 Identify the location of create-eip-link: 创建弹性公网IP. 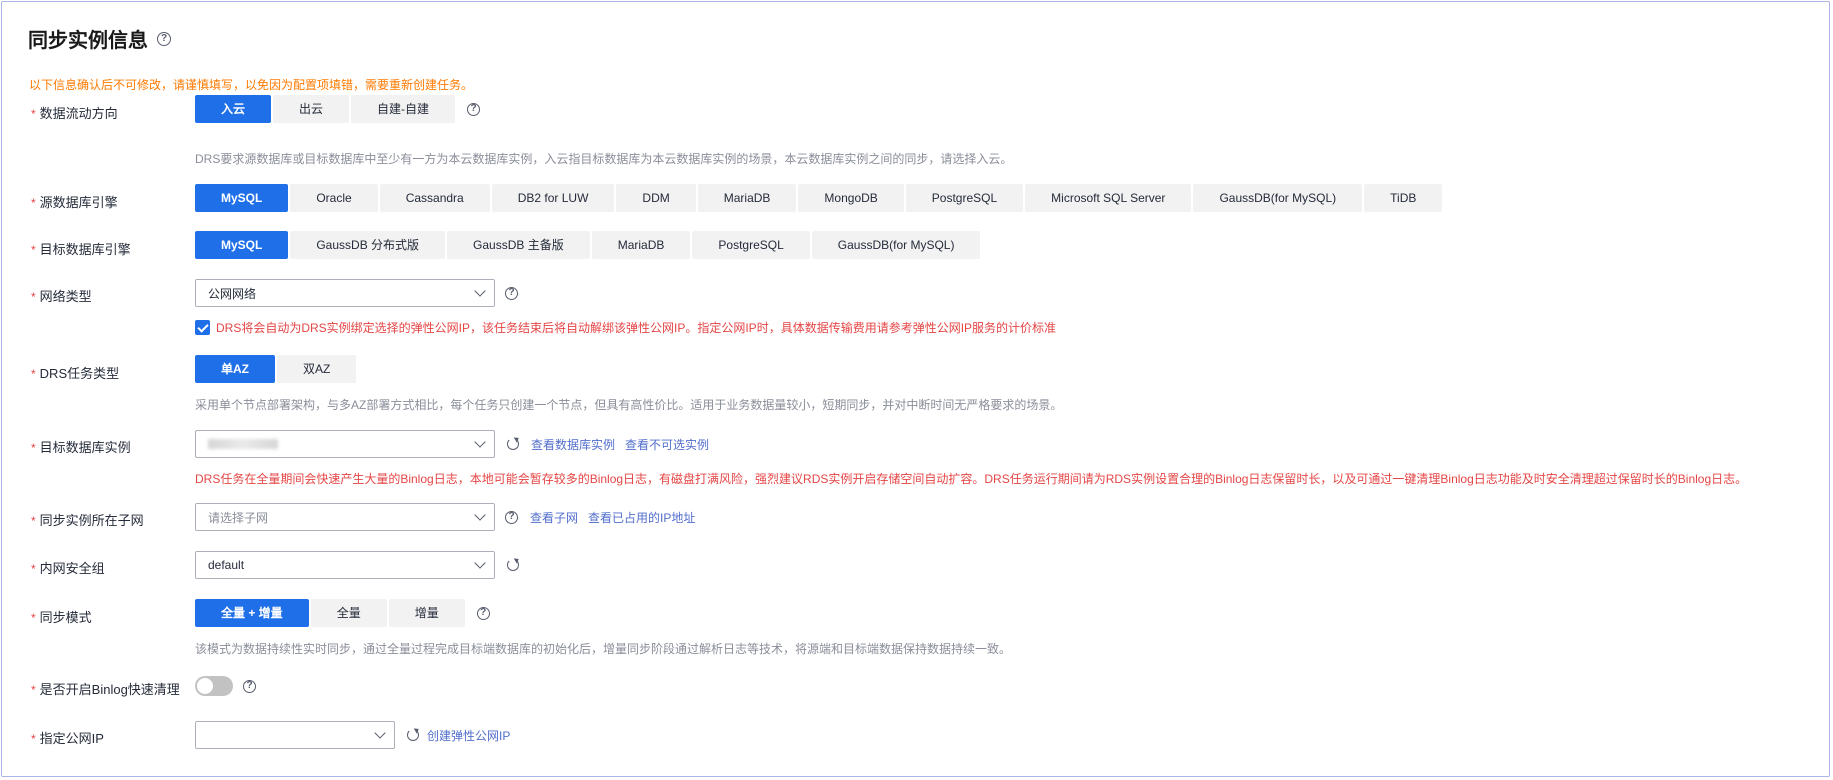
(468, 735).